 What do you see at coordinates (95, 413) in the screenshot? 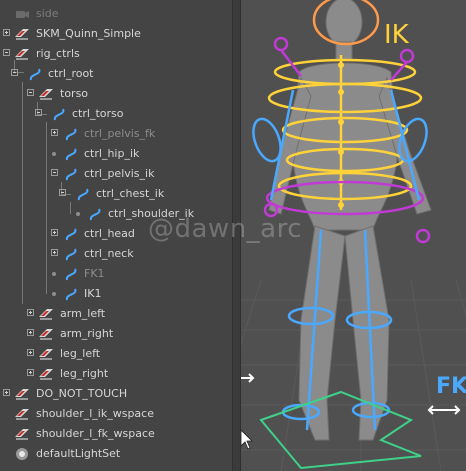
I see `outliner-item-label: shoulder_l_ik_wspace` at bounding box center [95, 413].